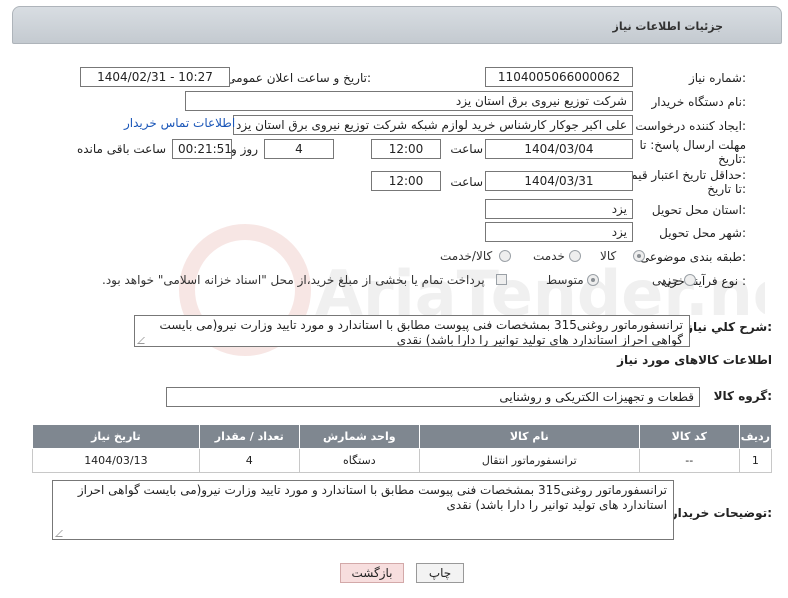 This screenshot has width=788, height=598. Describe the element at coordinates (682, 175) in the screenshot. I see `validity-label: حداقل تاریخ اعتبار قیمت:` at that location.